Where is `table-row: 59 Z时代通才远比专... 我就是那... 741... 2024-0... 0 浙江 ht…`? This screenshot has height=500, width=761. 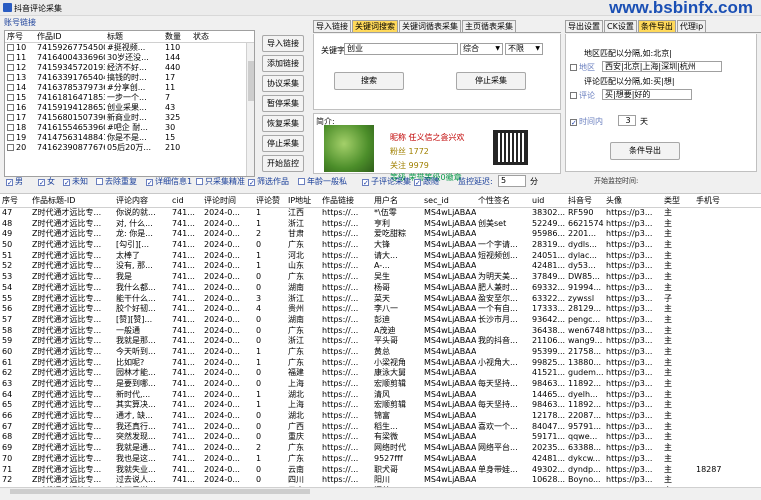 table-row: 59 Z时代通才远比专... 我就是那... 741... 2024-0... 0 浙江 ht… is located at coordinates (380, 341).